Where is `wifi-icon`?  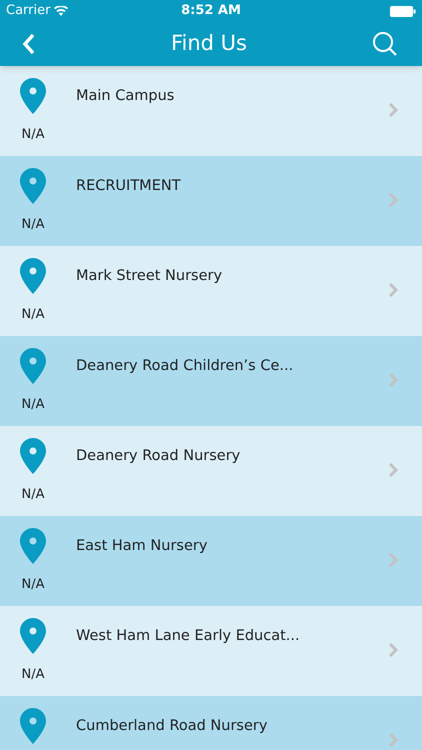 wifi-icon is located at coordinates (61, 11).